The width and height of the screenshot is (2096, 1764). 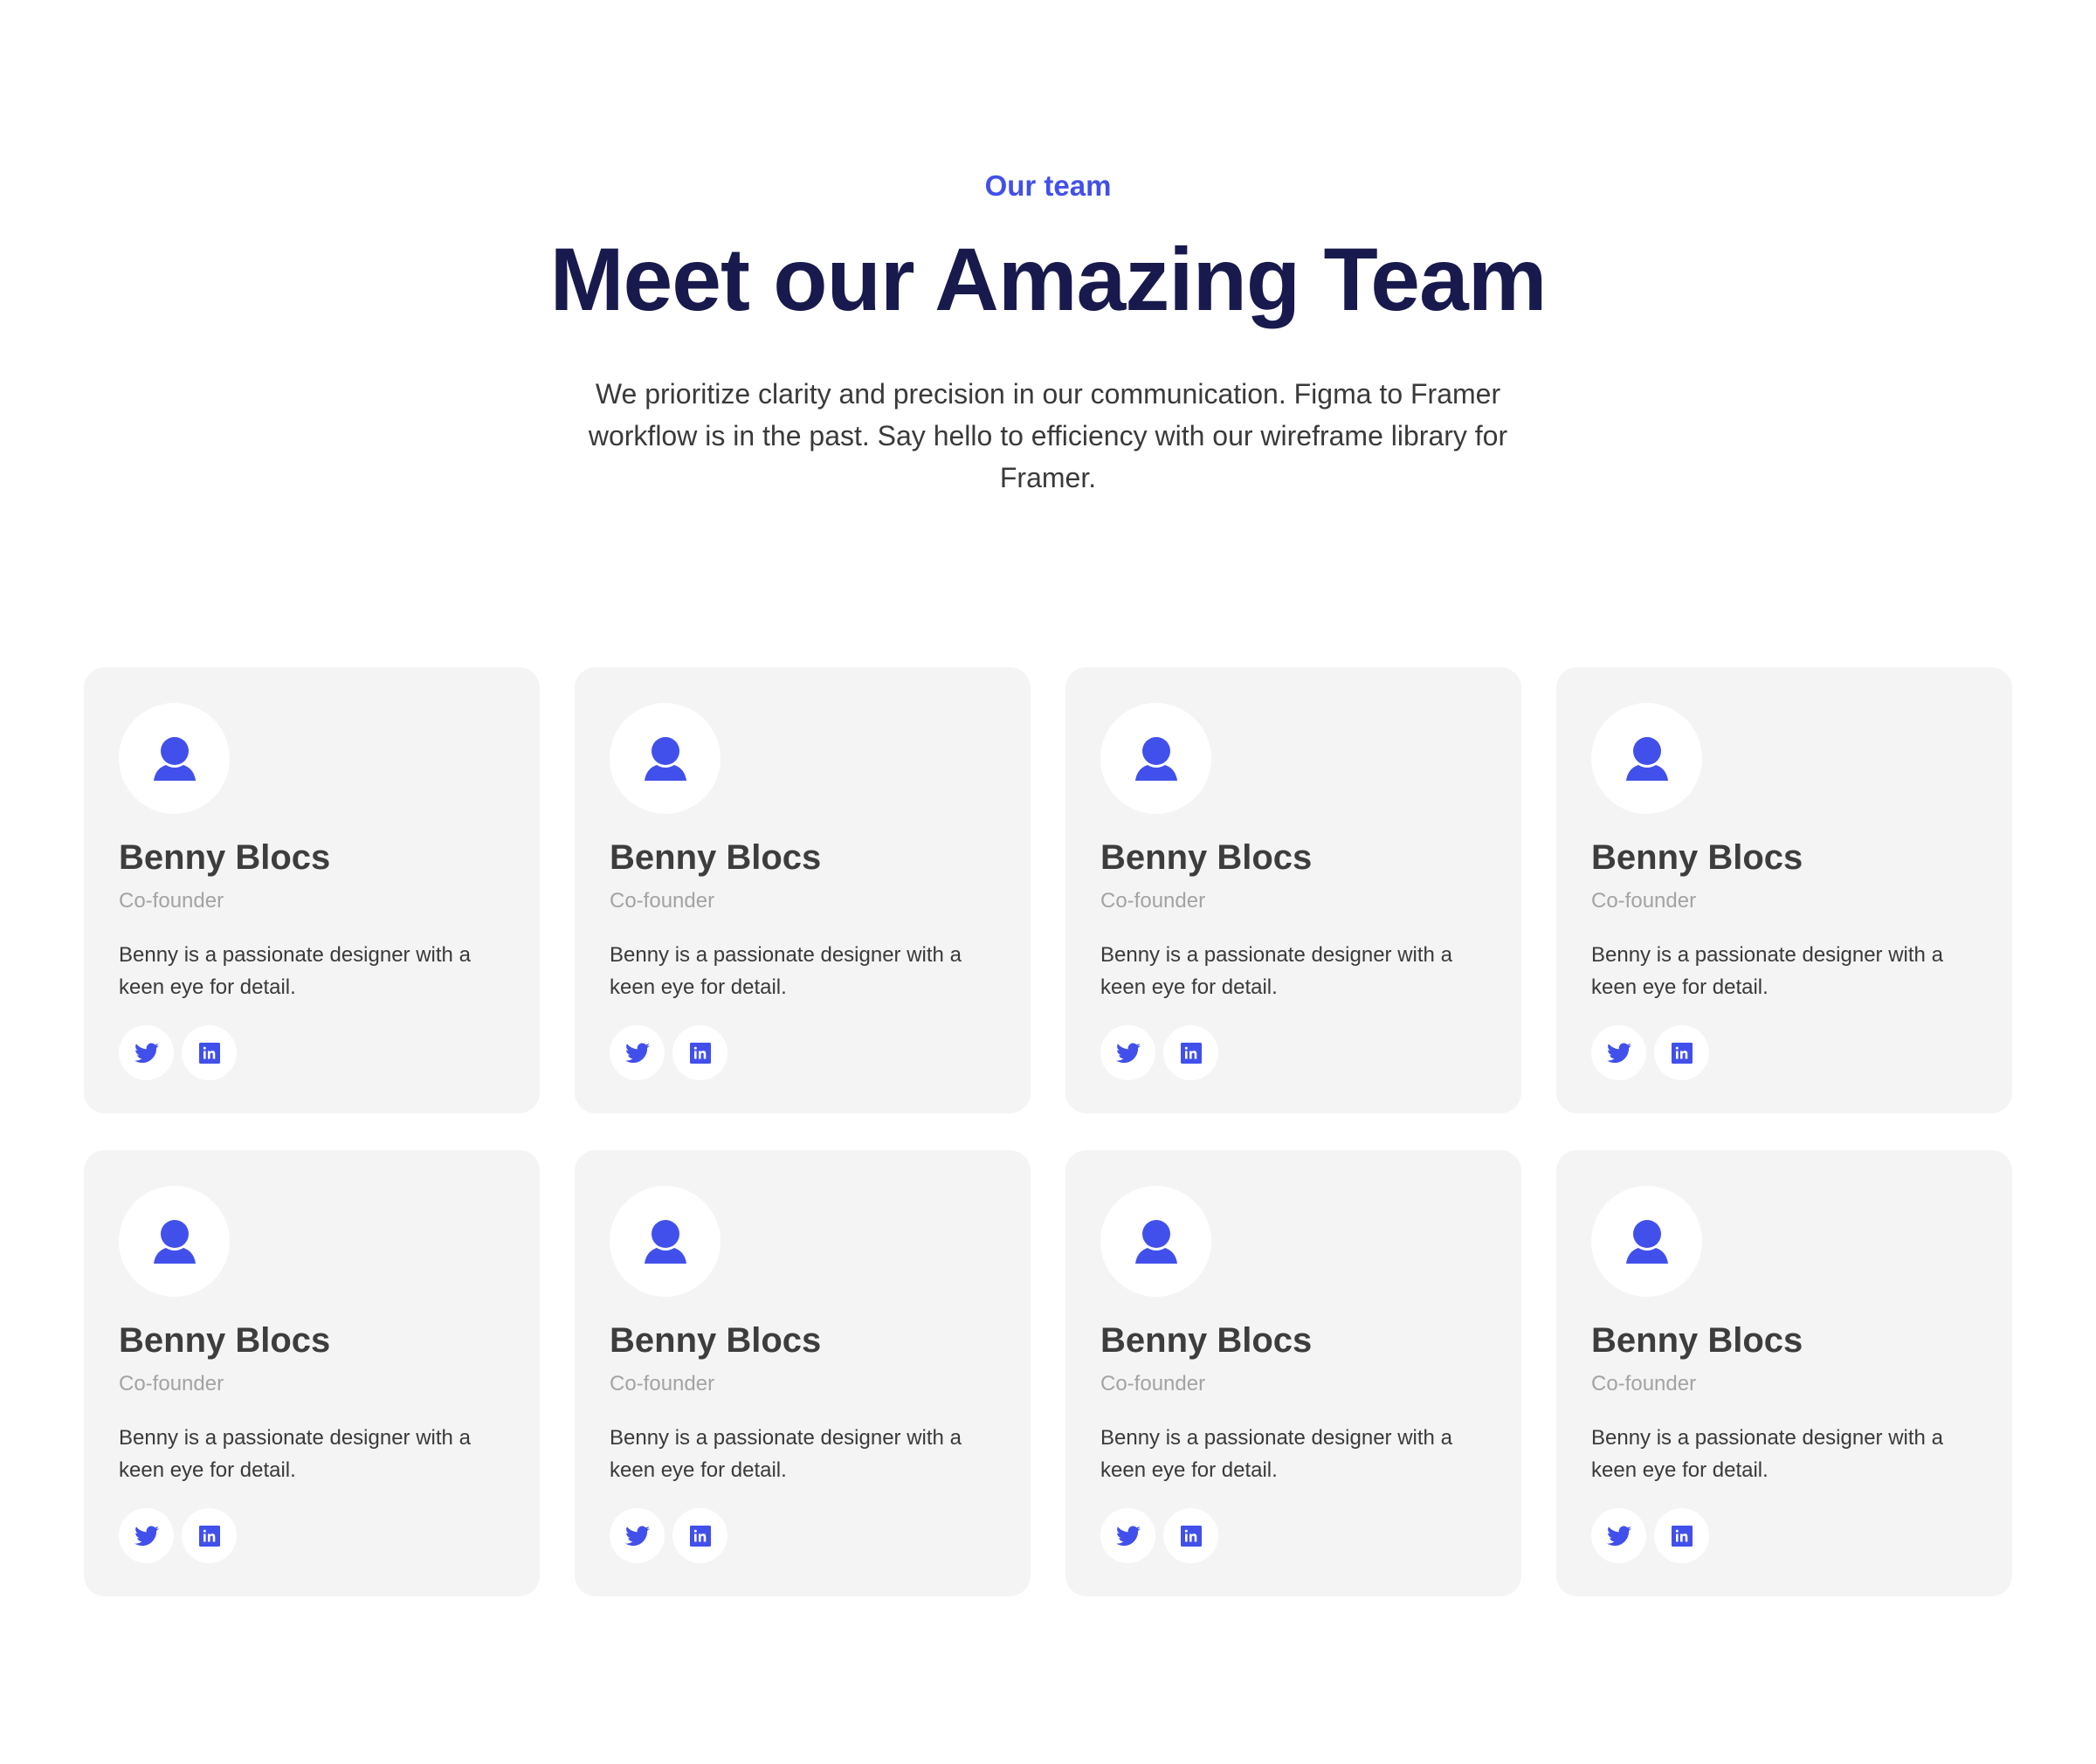 What do you see at coordinates (1048, 186) in the screenshot?
I see `eyebrow-label: Our team` at bounding box center [1048, 186].